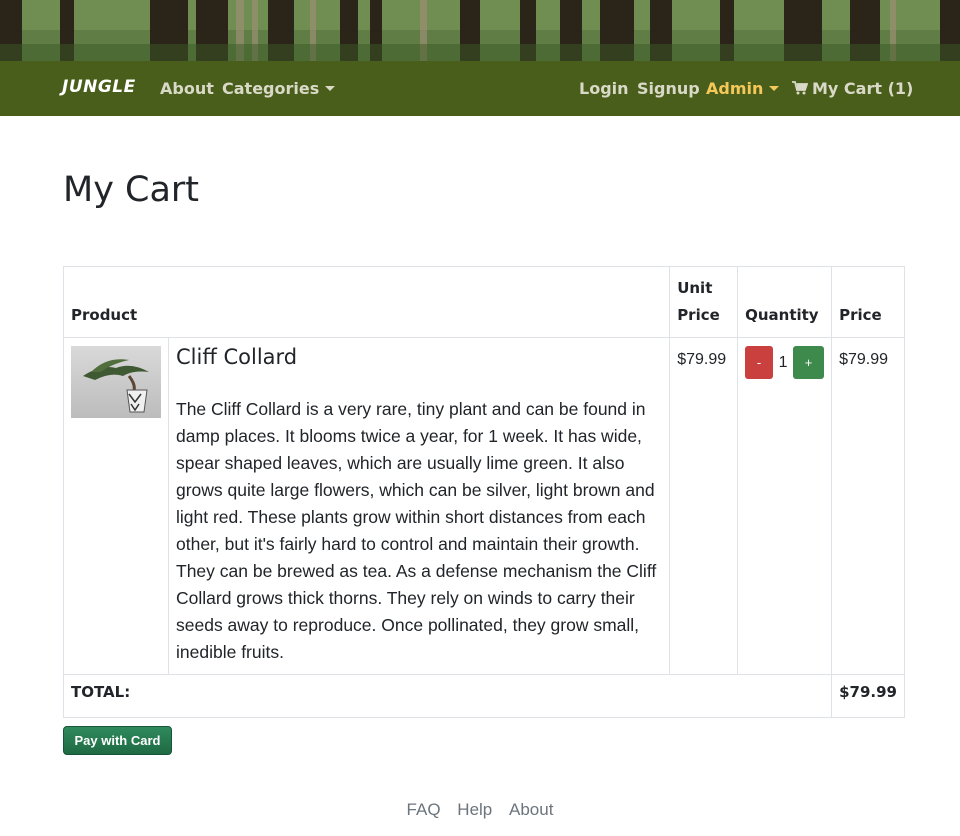 Image resolution: width=960 pixels, height=836 pixels. Describe the element at coordinates (187, 88) in the screenshot. I see `nav-about: About` at that location.